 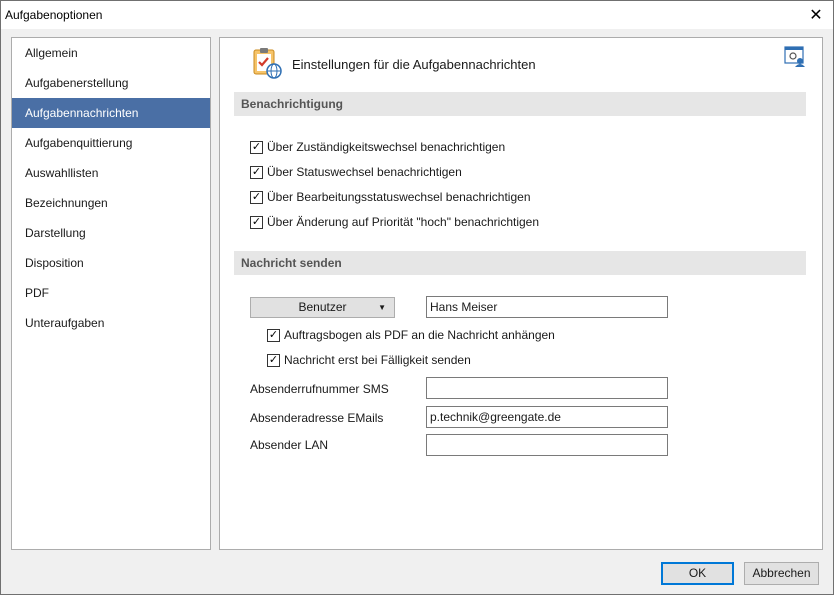 What do you see at coordinates (547, 417) in the screenshot?
I see `email-sender-input: p.technik@greengate.de` at bounding box center [547, 417].